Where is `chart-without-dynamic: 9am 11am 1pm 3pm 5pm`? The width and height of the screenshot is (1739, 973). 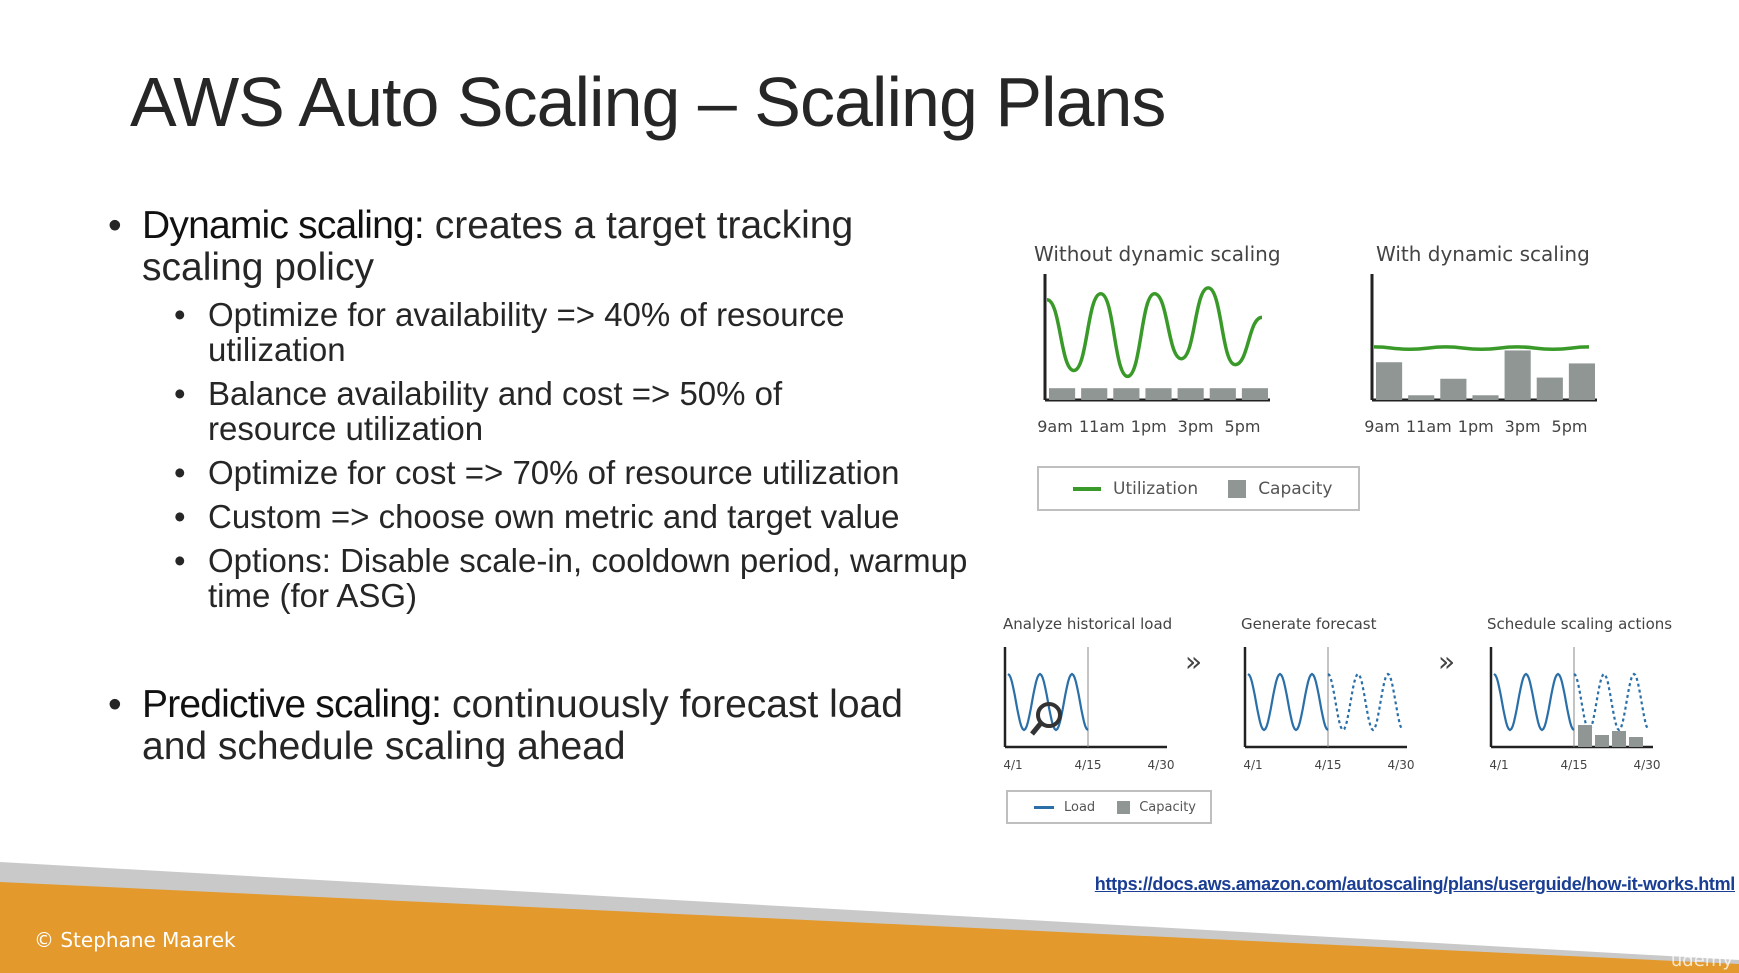
chart-without-dynamic: 9am 11am 1pm 3pm 5pm is located at coordinates (1153, 355).